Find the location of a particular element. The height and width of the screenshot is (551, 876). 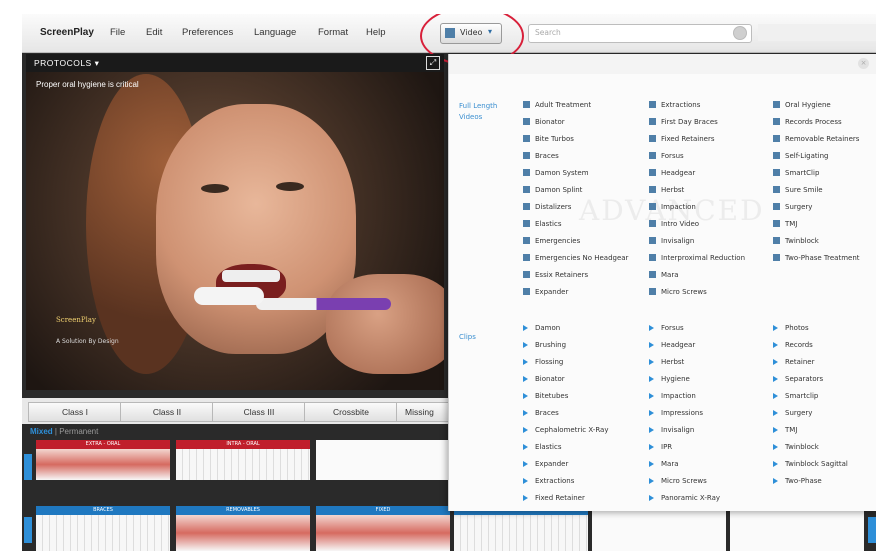

video-item-bite-turbos: Bite Turbos is located at coordinates (548, 139).